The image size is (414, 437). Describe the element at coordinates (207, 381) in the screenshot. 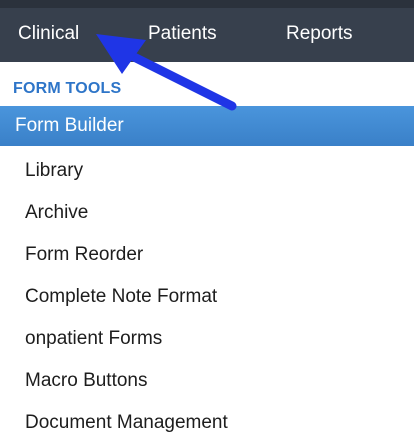

I see `menu-item-macro-buttons: Macro Buttons` at that location.